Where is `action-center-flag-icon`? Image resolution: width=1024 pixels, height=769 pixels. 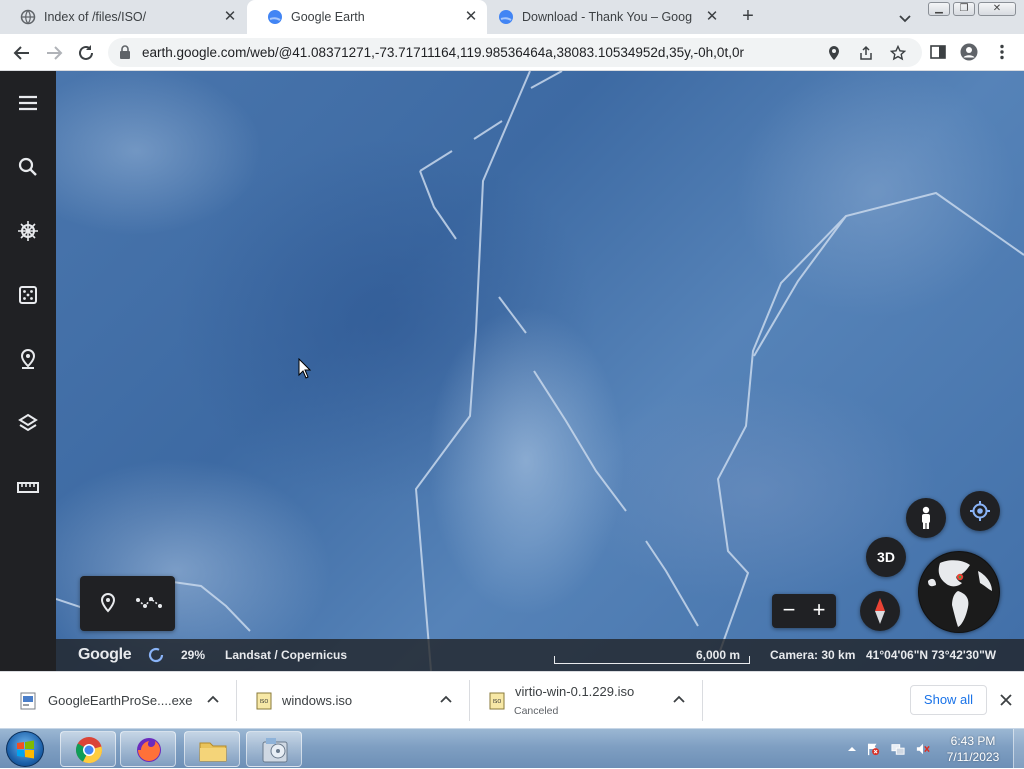 action-center-flag-icon is located at coordinates (873, 749).